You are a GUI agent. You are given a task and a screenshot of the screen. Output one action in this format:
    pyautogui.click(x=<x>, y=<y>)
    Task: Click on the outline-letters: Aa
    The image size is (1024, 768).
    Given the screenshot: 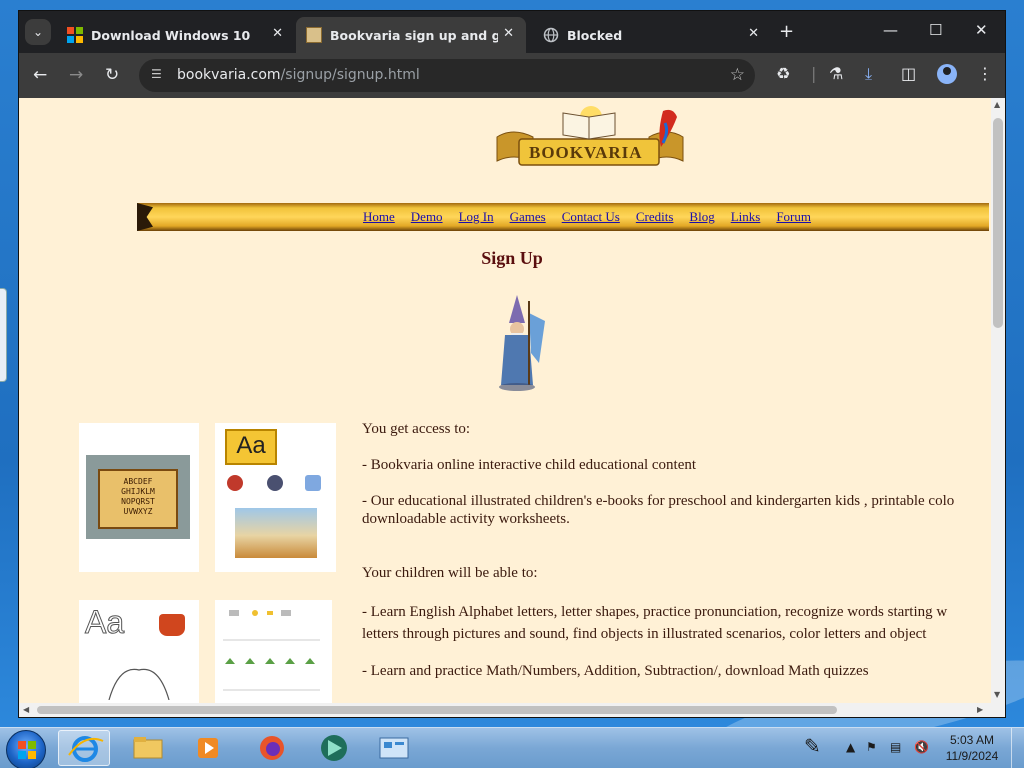 What is the action you would take?
    pyautogui.click(x=104, y=622)
    